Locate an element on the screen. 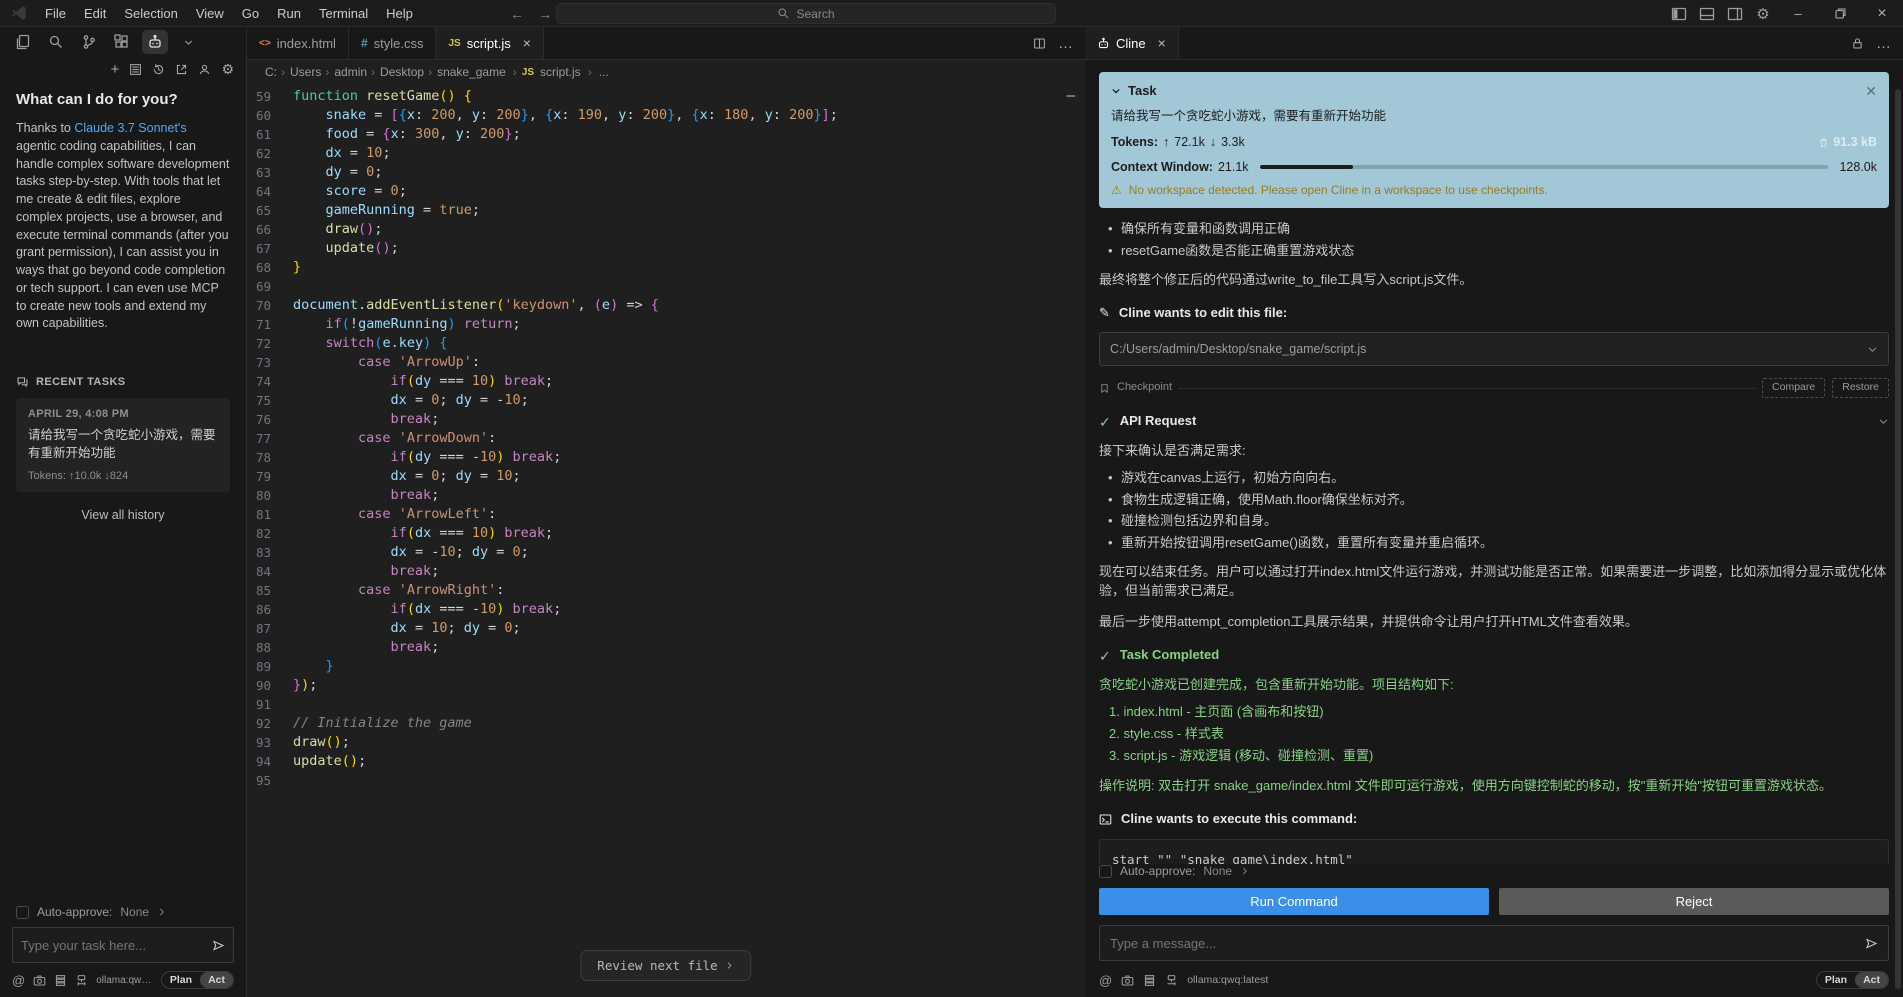 The height and width of the screenshot is (997, 1903). command-box: start "" "snake_game\index.html" is located at coordinates (1494, 851).